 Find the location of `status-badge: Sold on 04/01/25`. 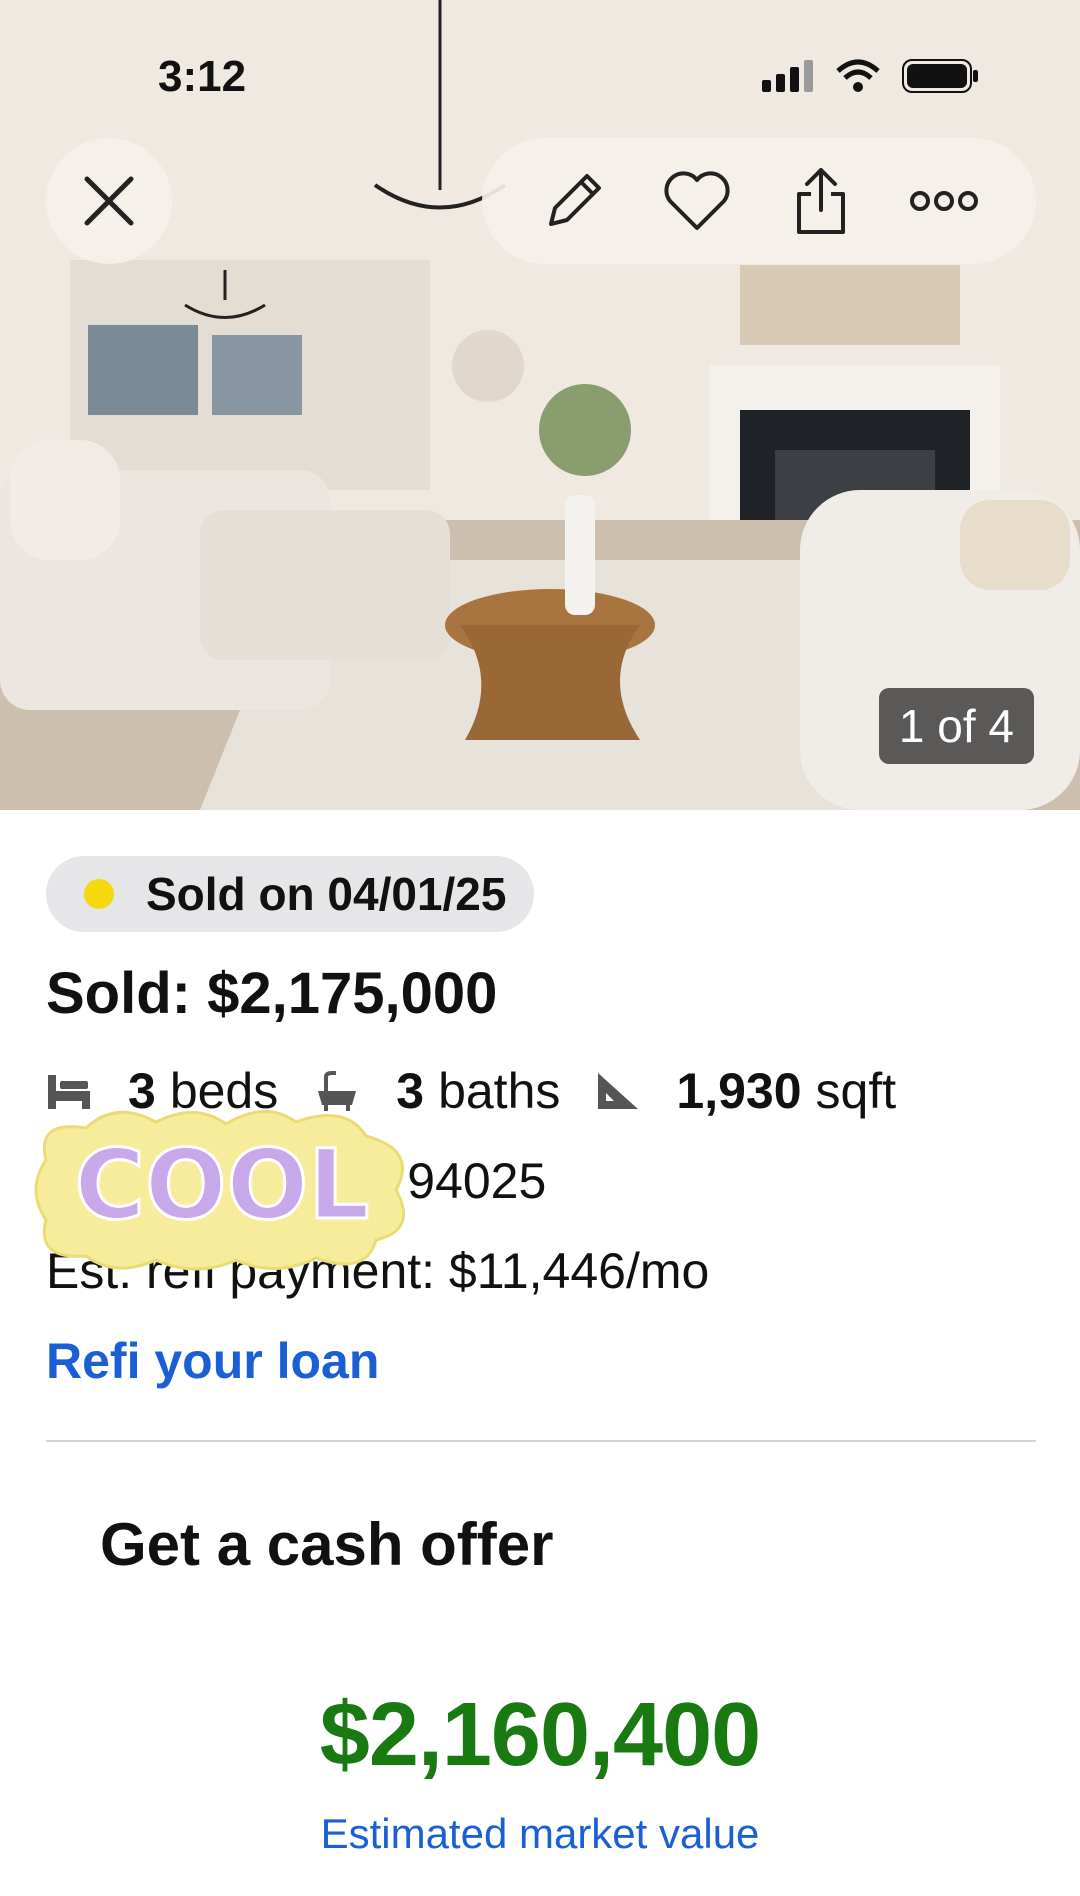

status-badge: Sold on 04/01/25 is located at coordinates (290, 894).